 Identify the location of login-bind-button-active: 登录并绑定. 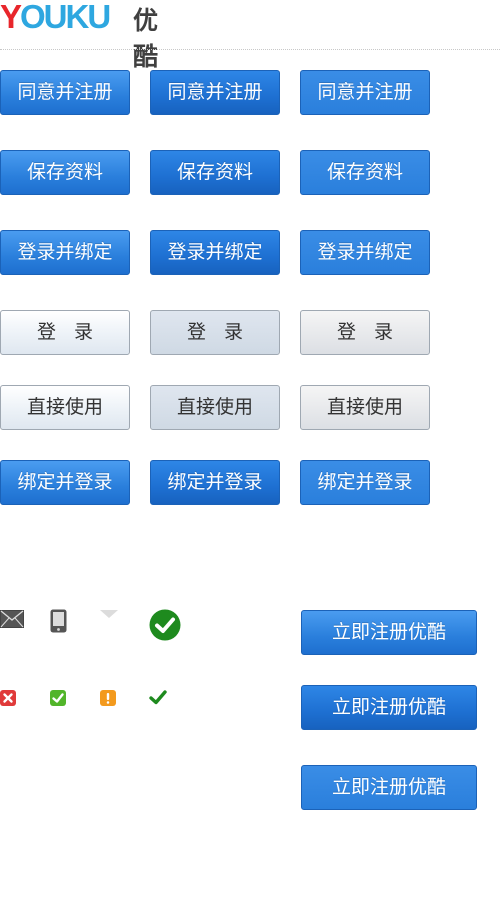
(365, 252).